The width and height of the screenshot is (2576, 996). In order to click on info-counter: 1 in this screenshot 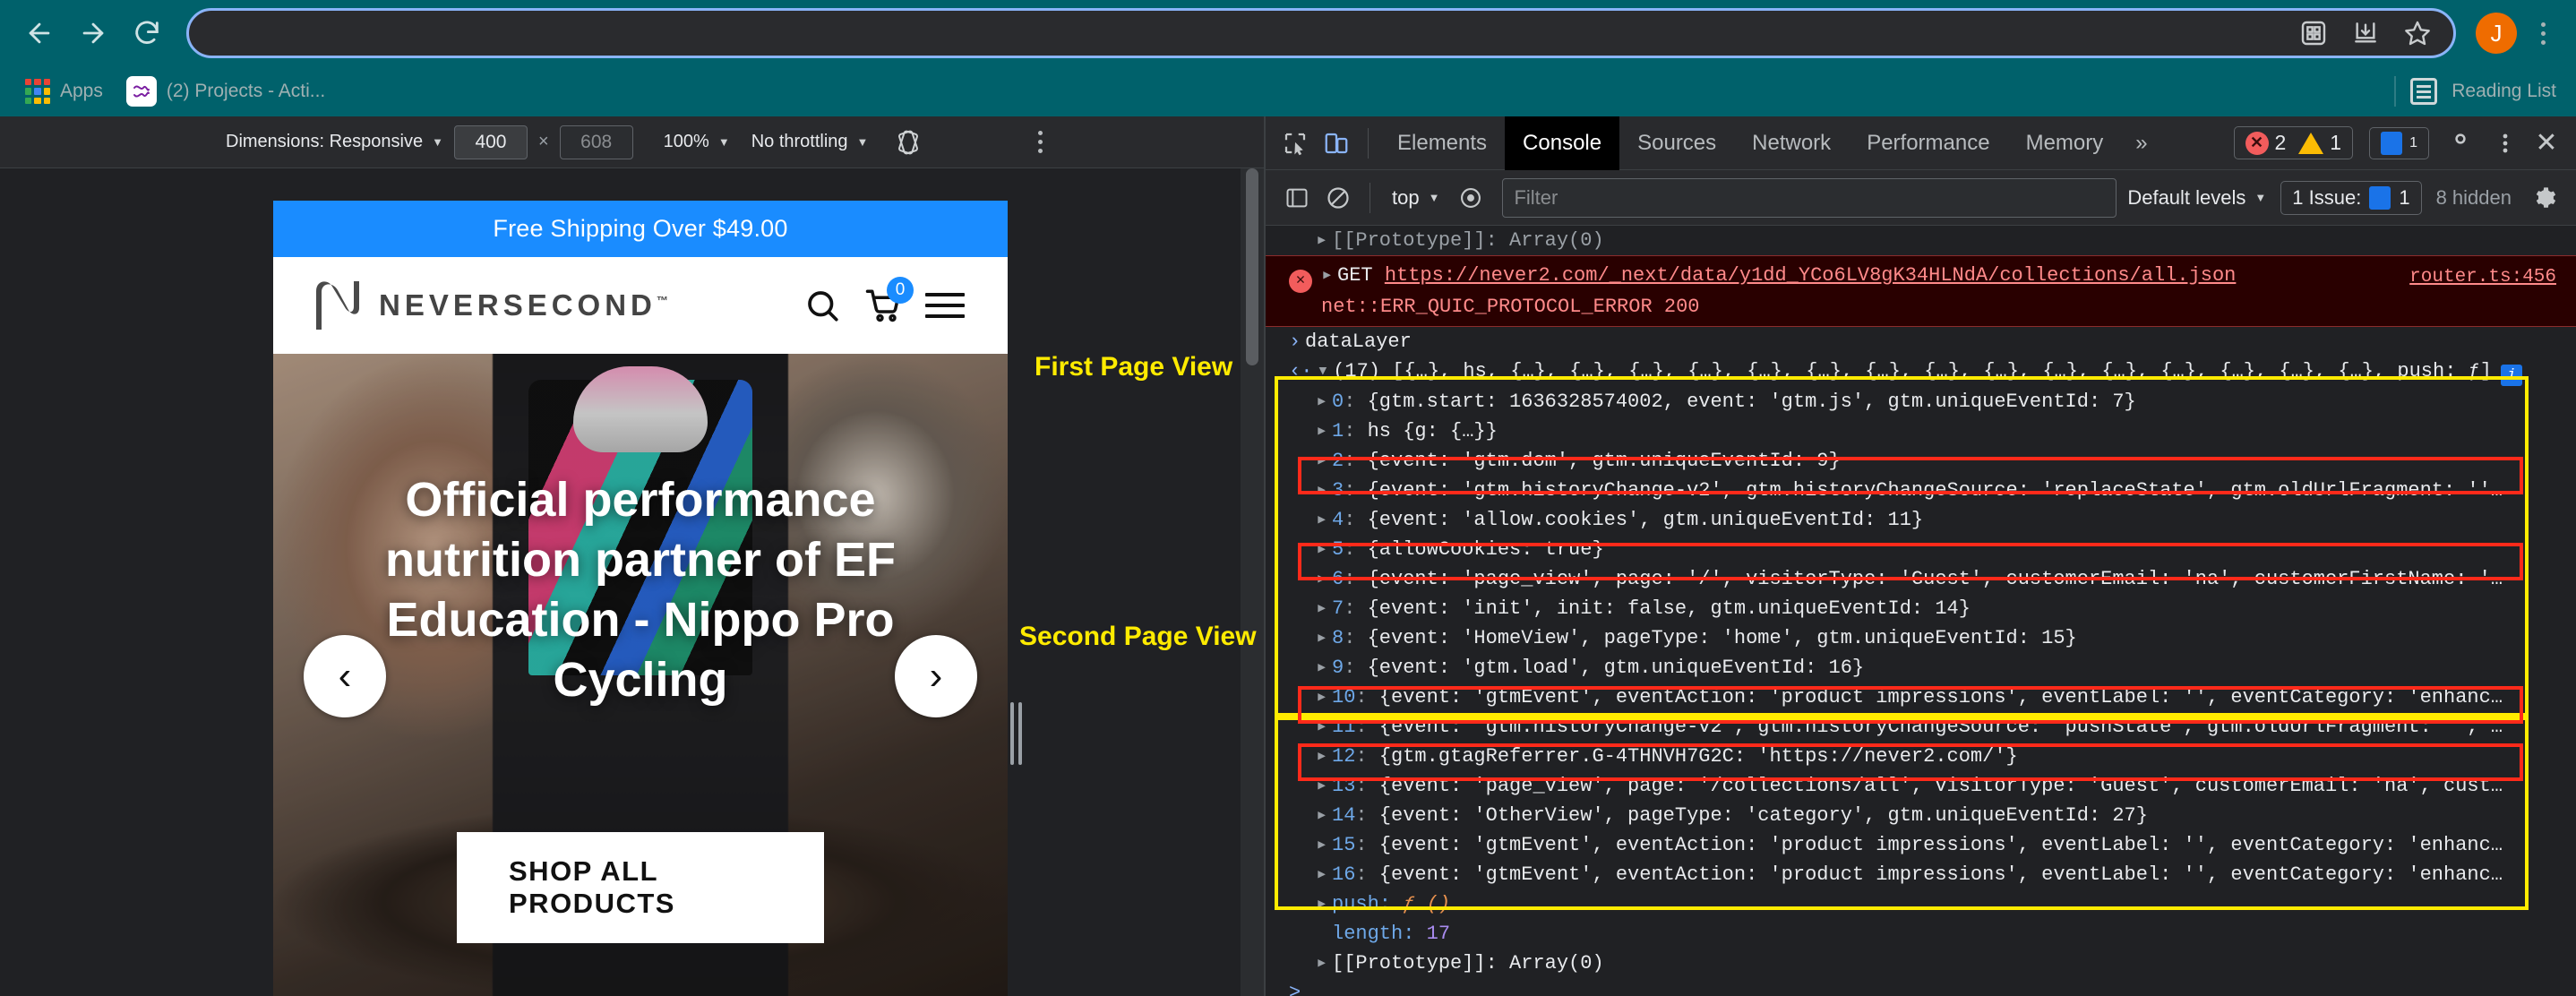, I will do `click(2399, 142)`.